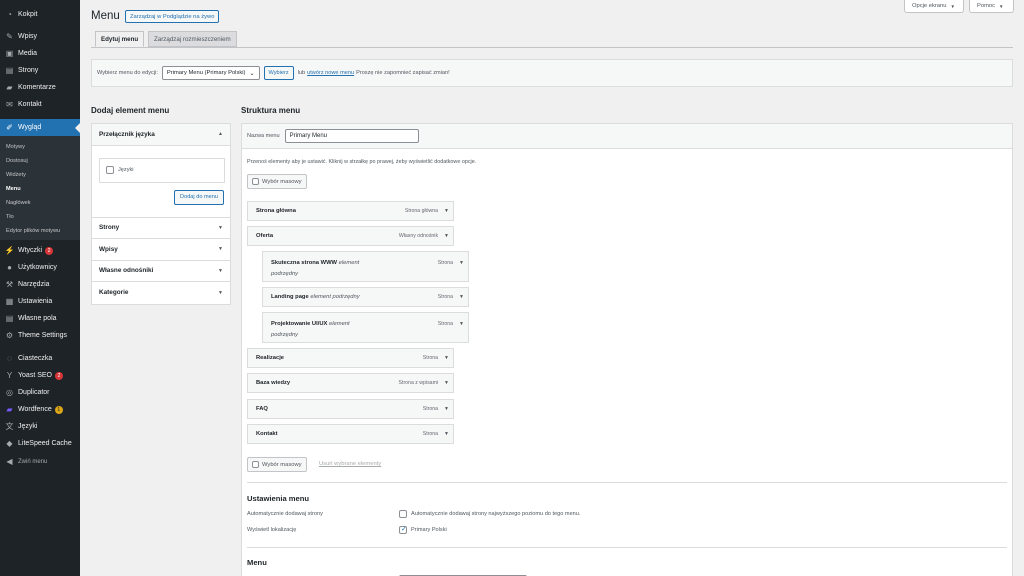 The height and width of the screenshot is (576, 1024). What do you see at coordinates (273, 382) in the screenshot?
I see `menu-item-title: Baza wiedzy` at bounding box center [273, 382].